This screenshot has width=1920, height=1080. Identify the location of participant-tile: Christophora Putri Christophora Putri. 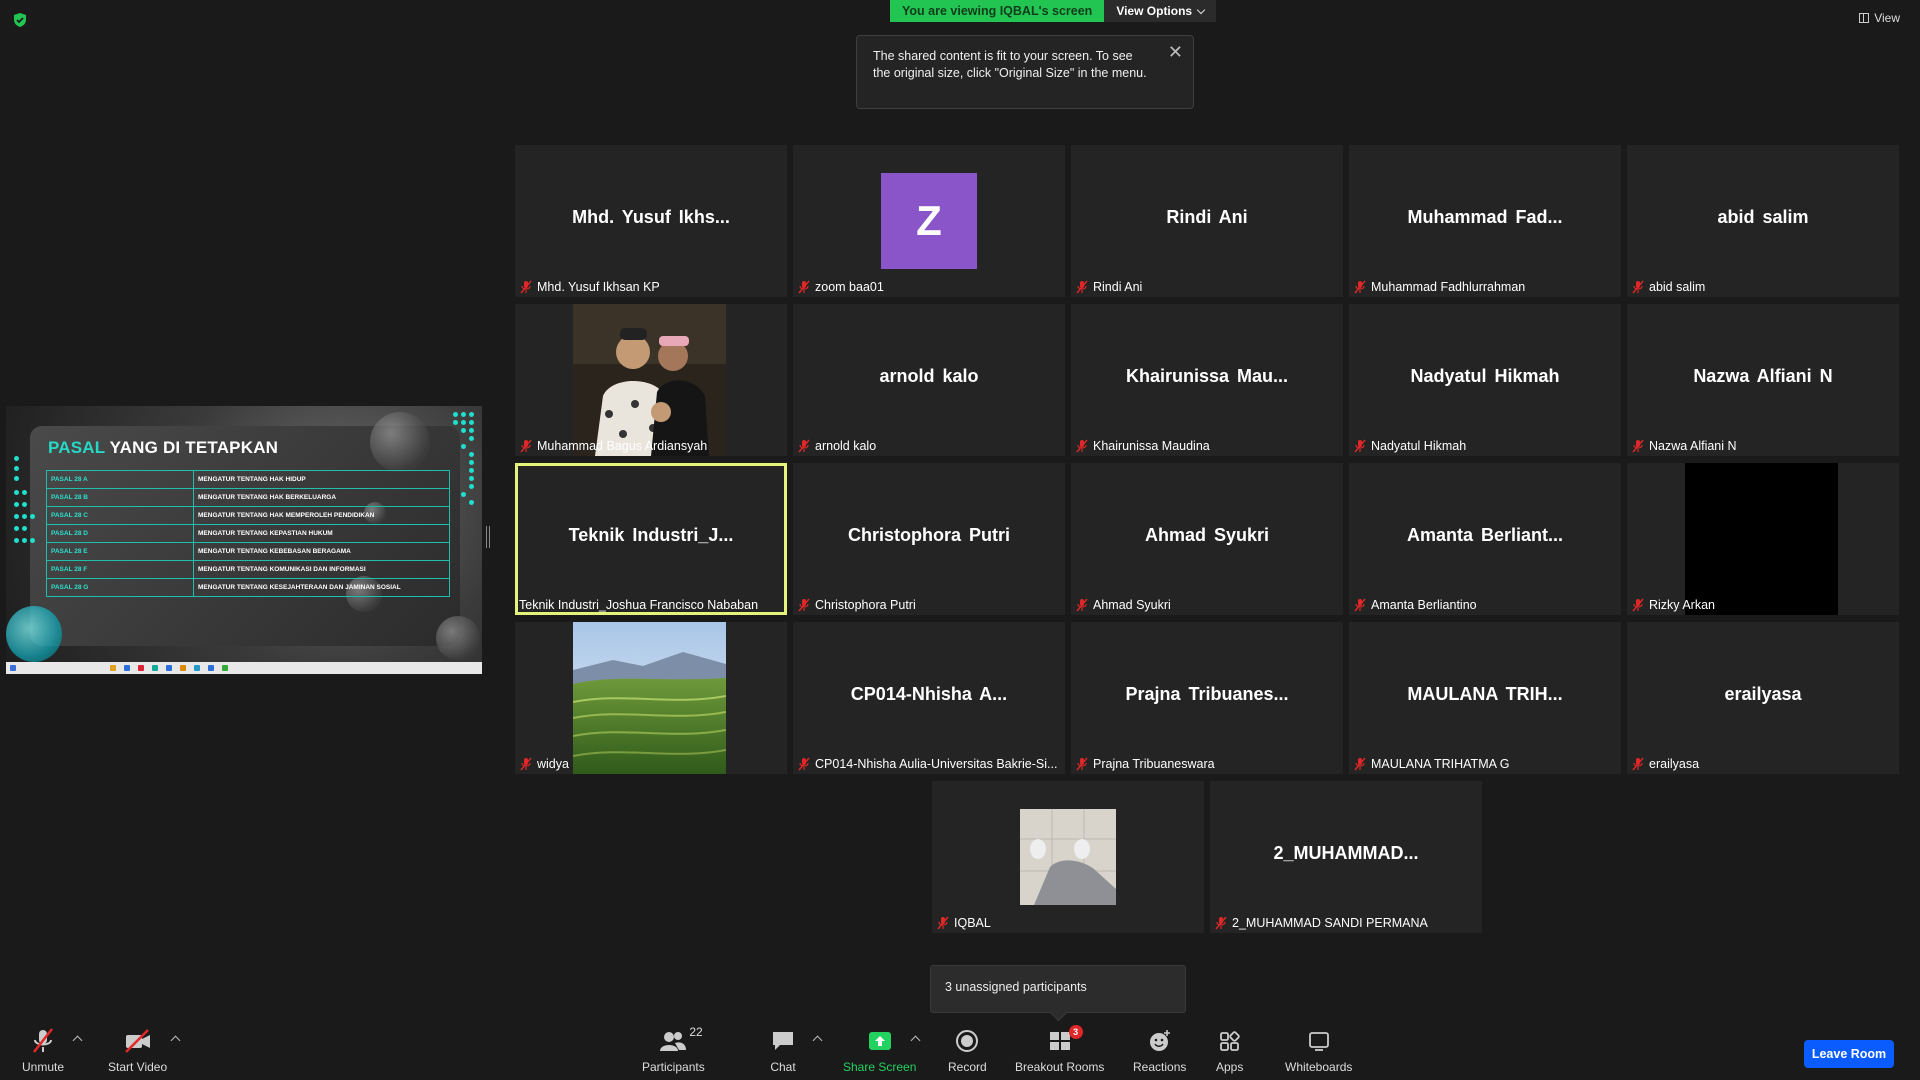
(929, 539).